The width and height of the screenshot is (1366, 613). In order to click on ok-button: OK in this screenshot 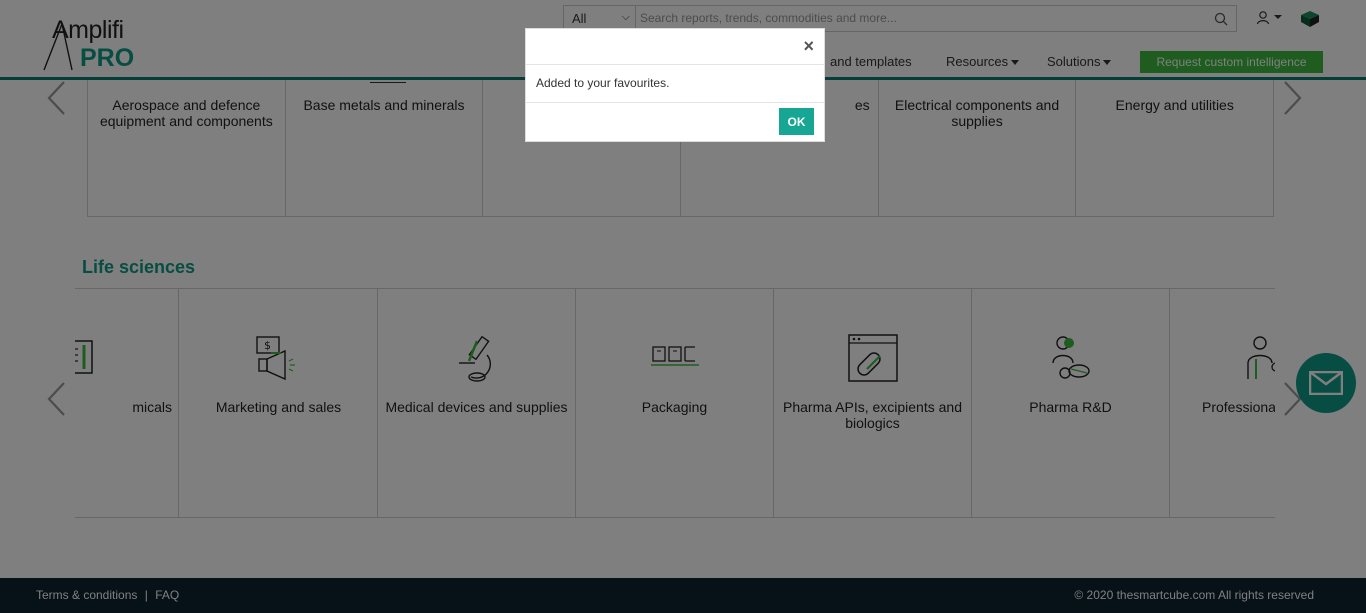, I will do `click(796, 121)`.